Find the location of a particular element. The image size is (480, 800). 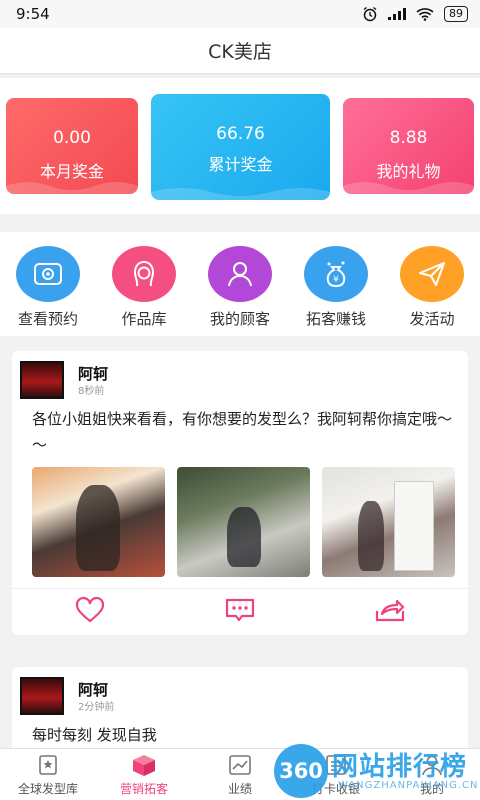

app-header: CK美店 is located at coordinates (240, 51).